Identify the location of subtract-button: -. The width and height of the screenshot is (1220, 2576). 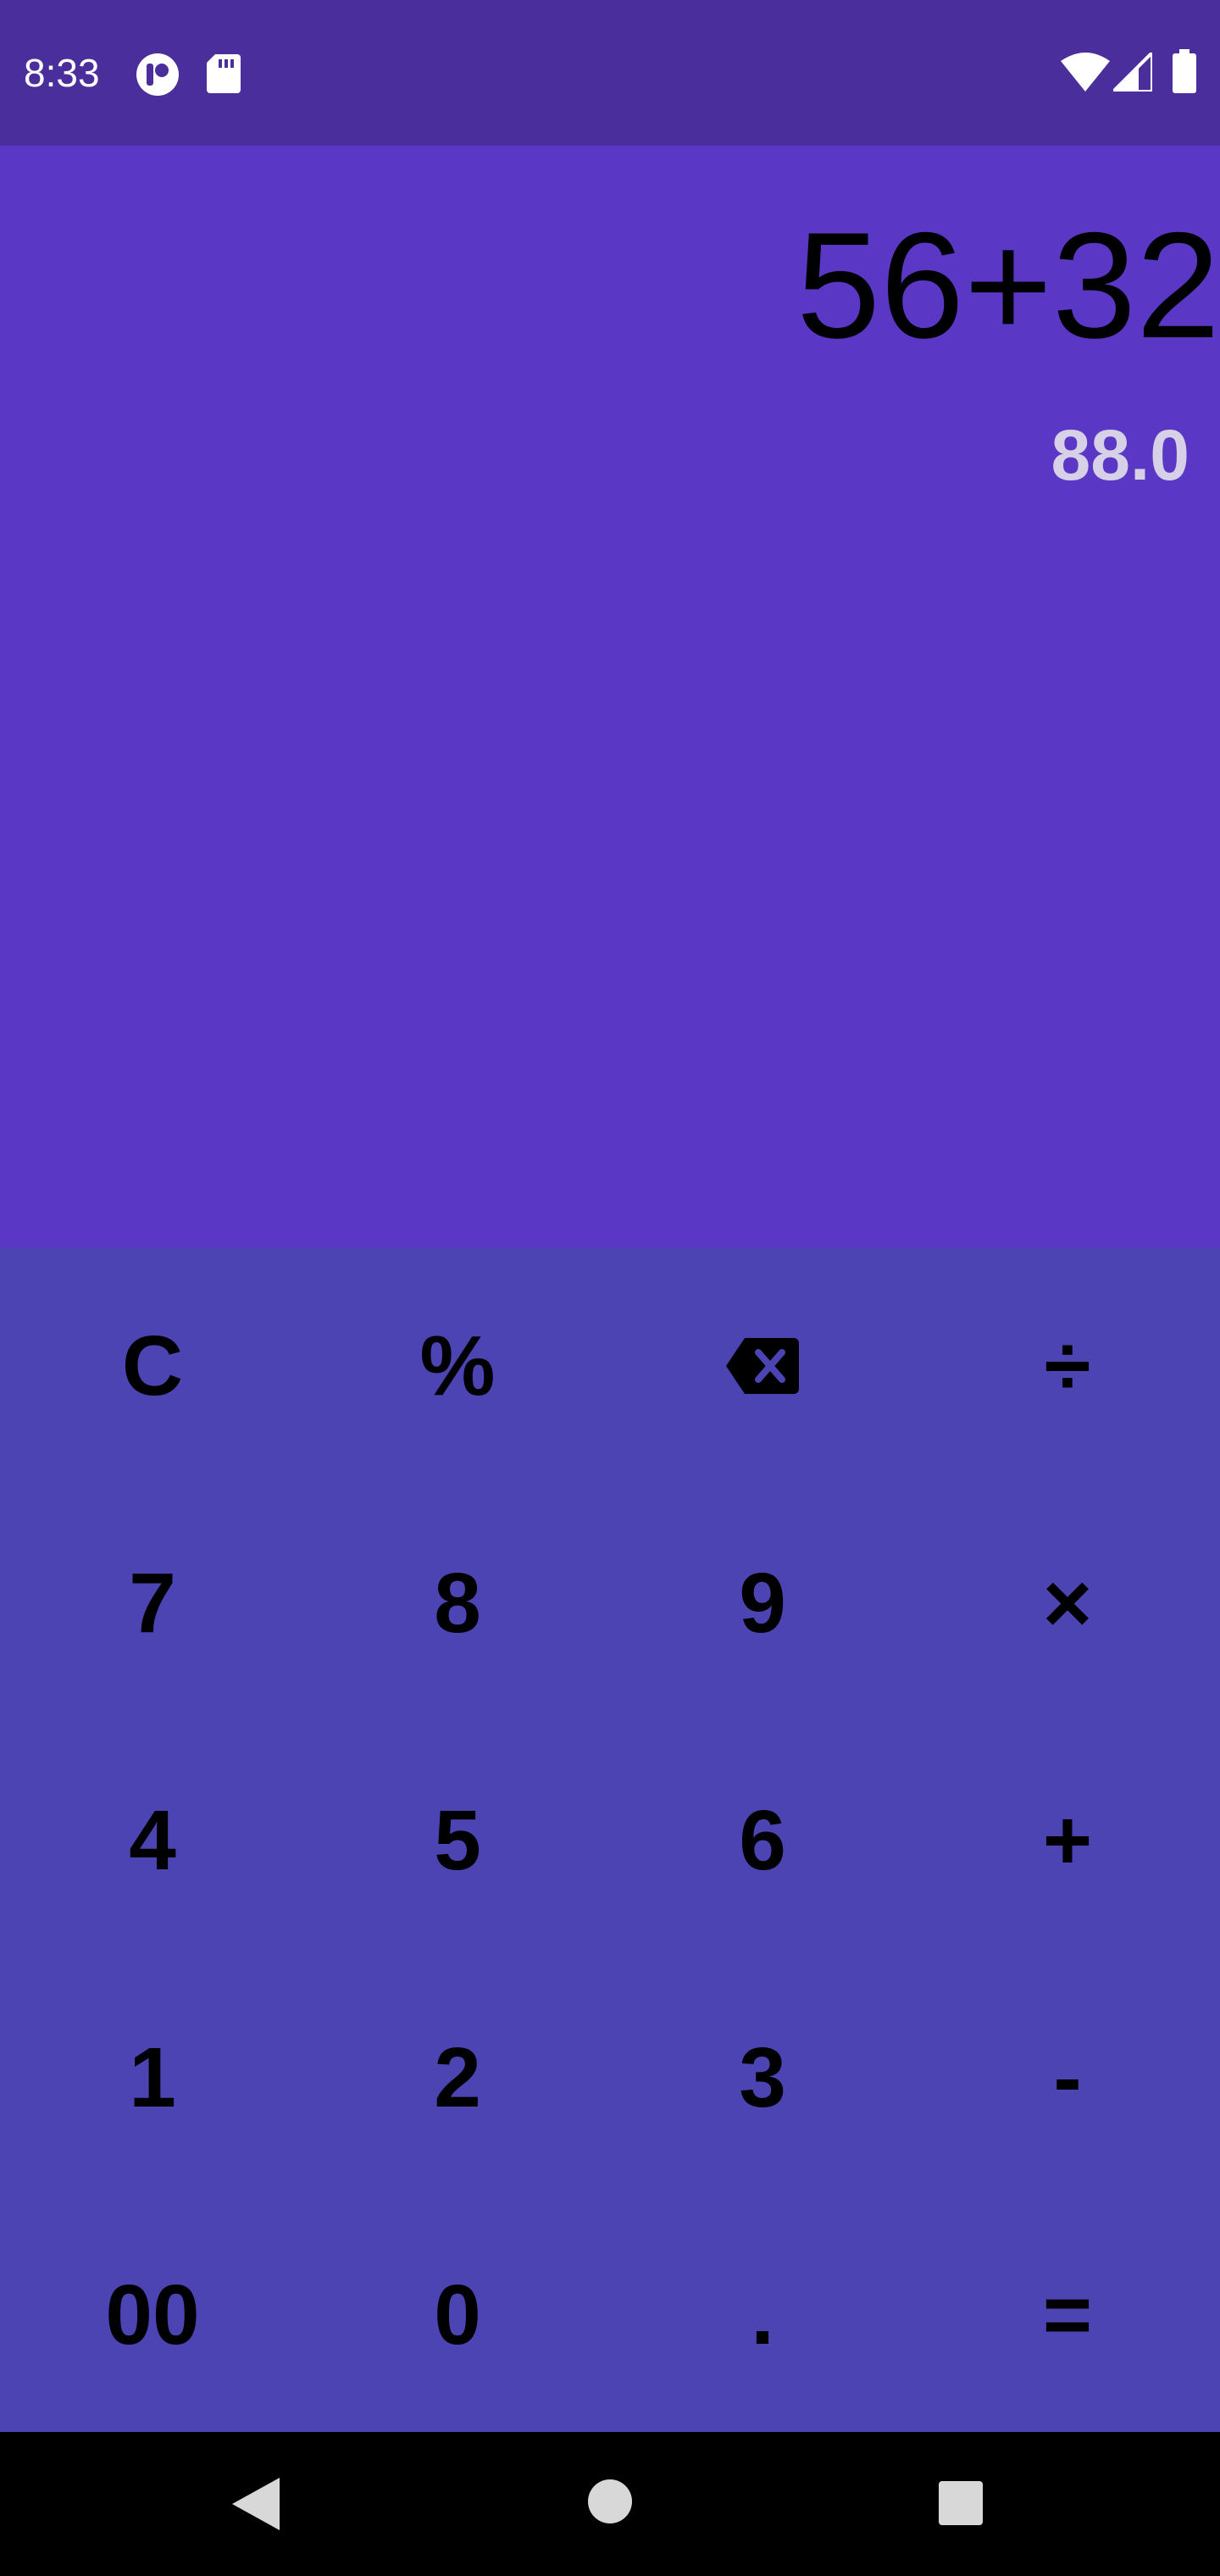
(1067, 2077).